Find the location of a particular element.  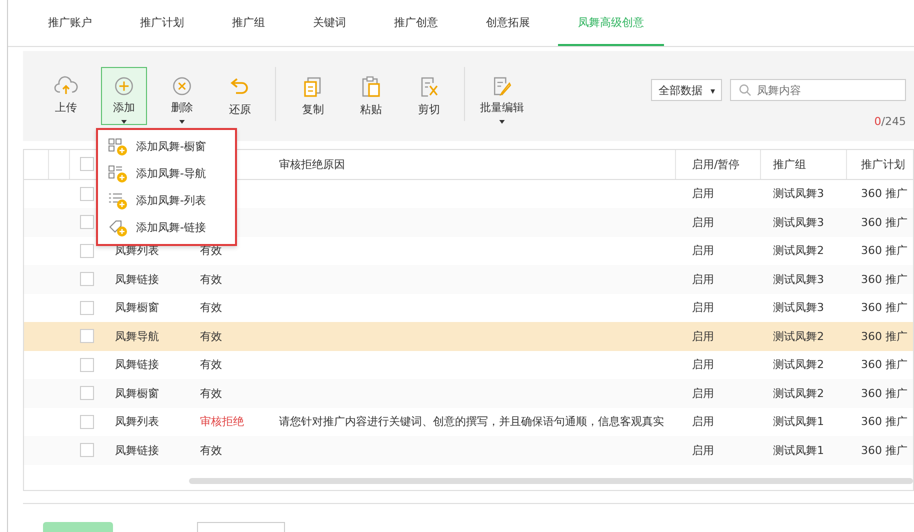

table-cell: 请您针对推广内容进行关键词、创意的撰写，并且确保语句通顺，信息客观真实 is located at coordinates (471, 422).